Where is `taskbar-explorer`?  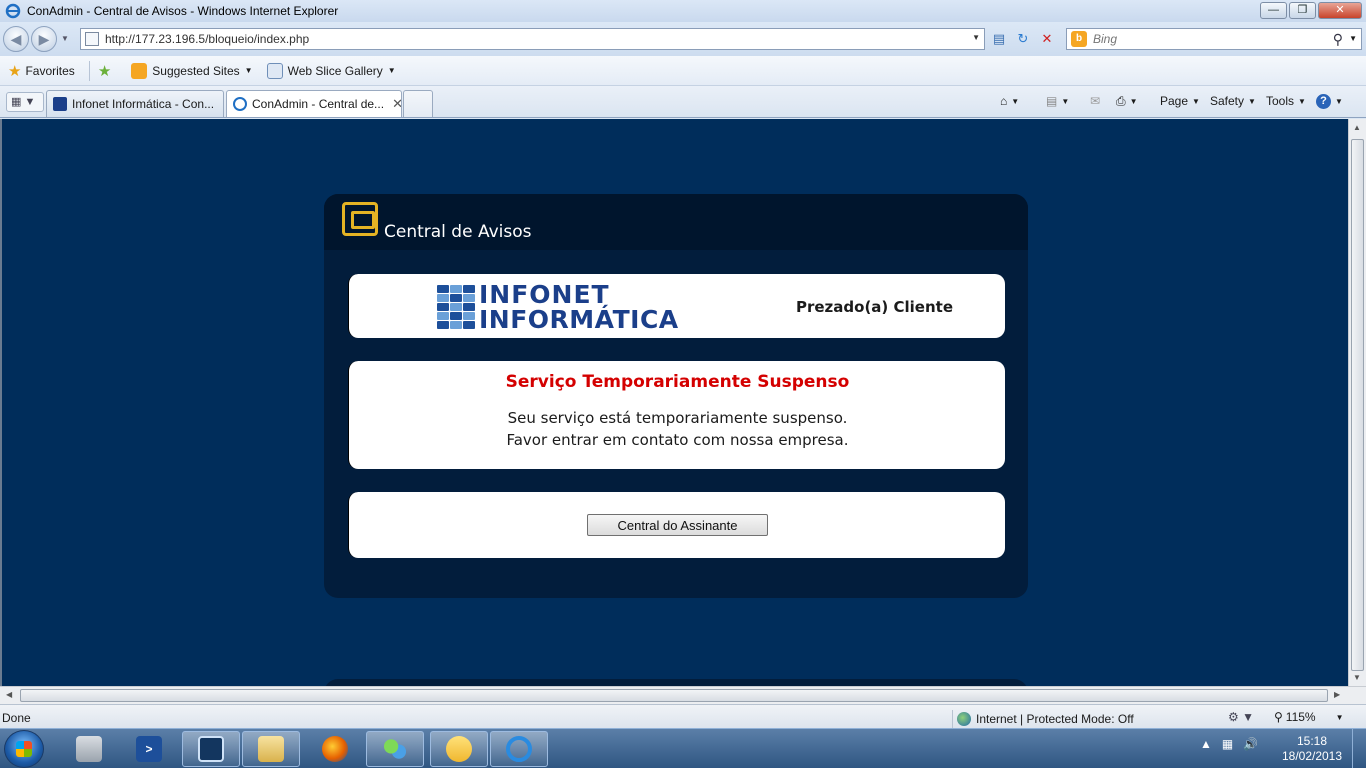 taskbar-explorer is located at coordinates (271, 749).